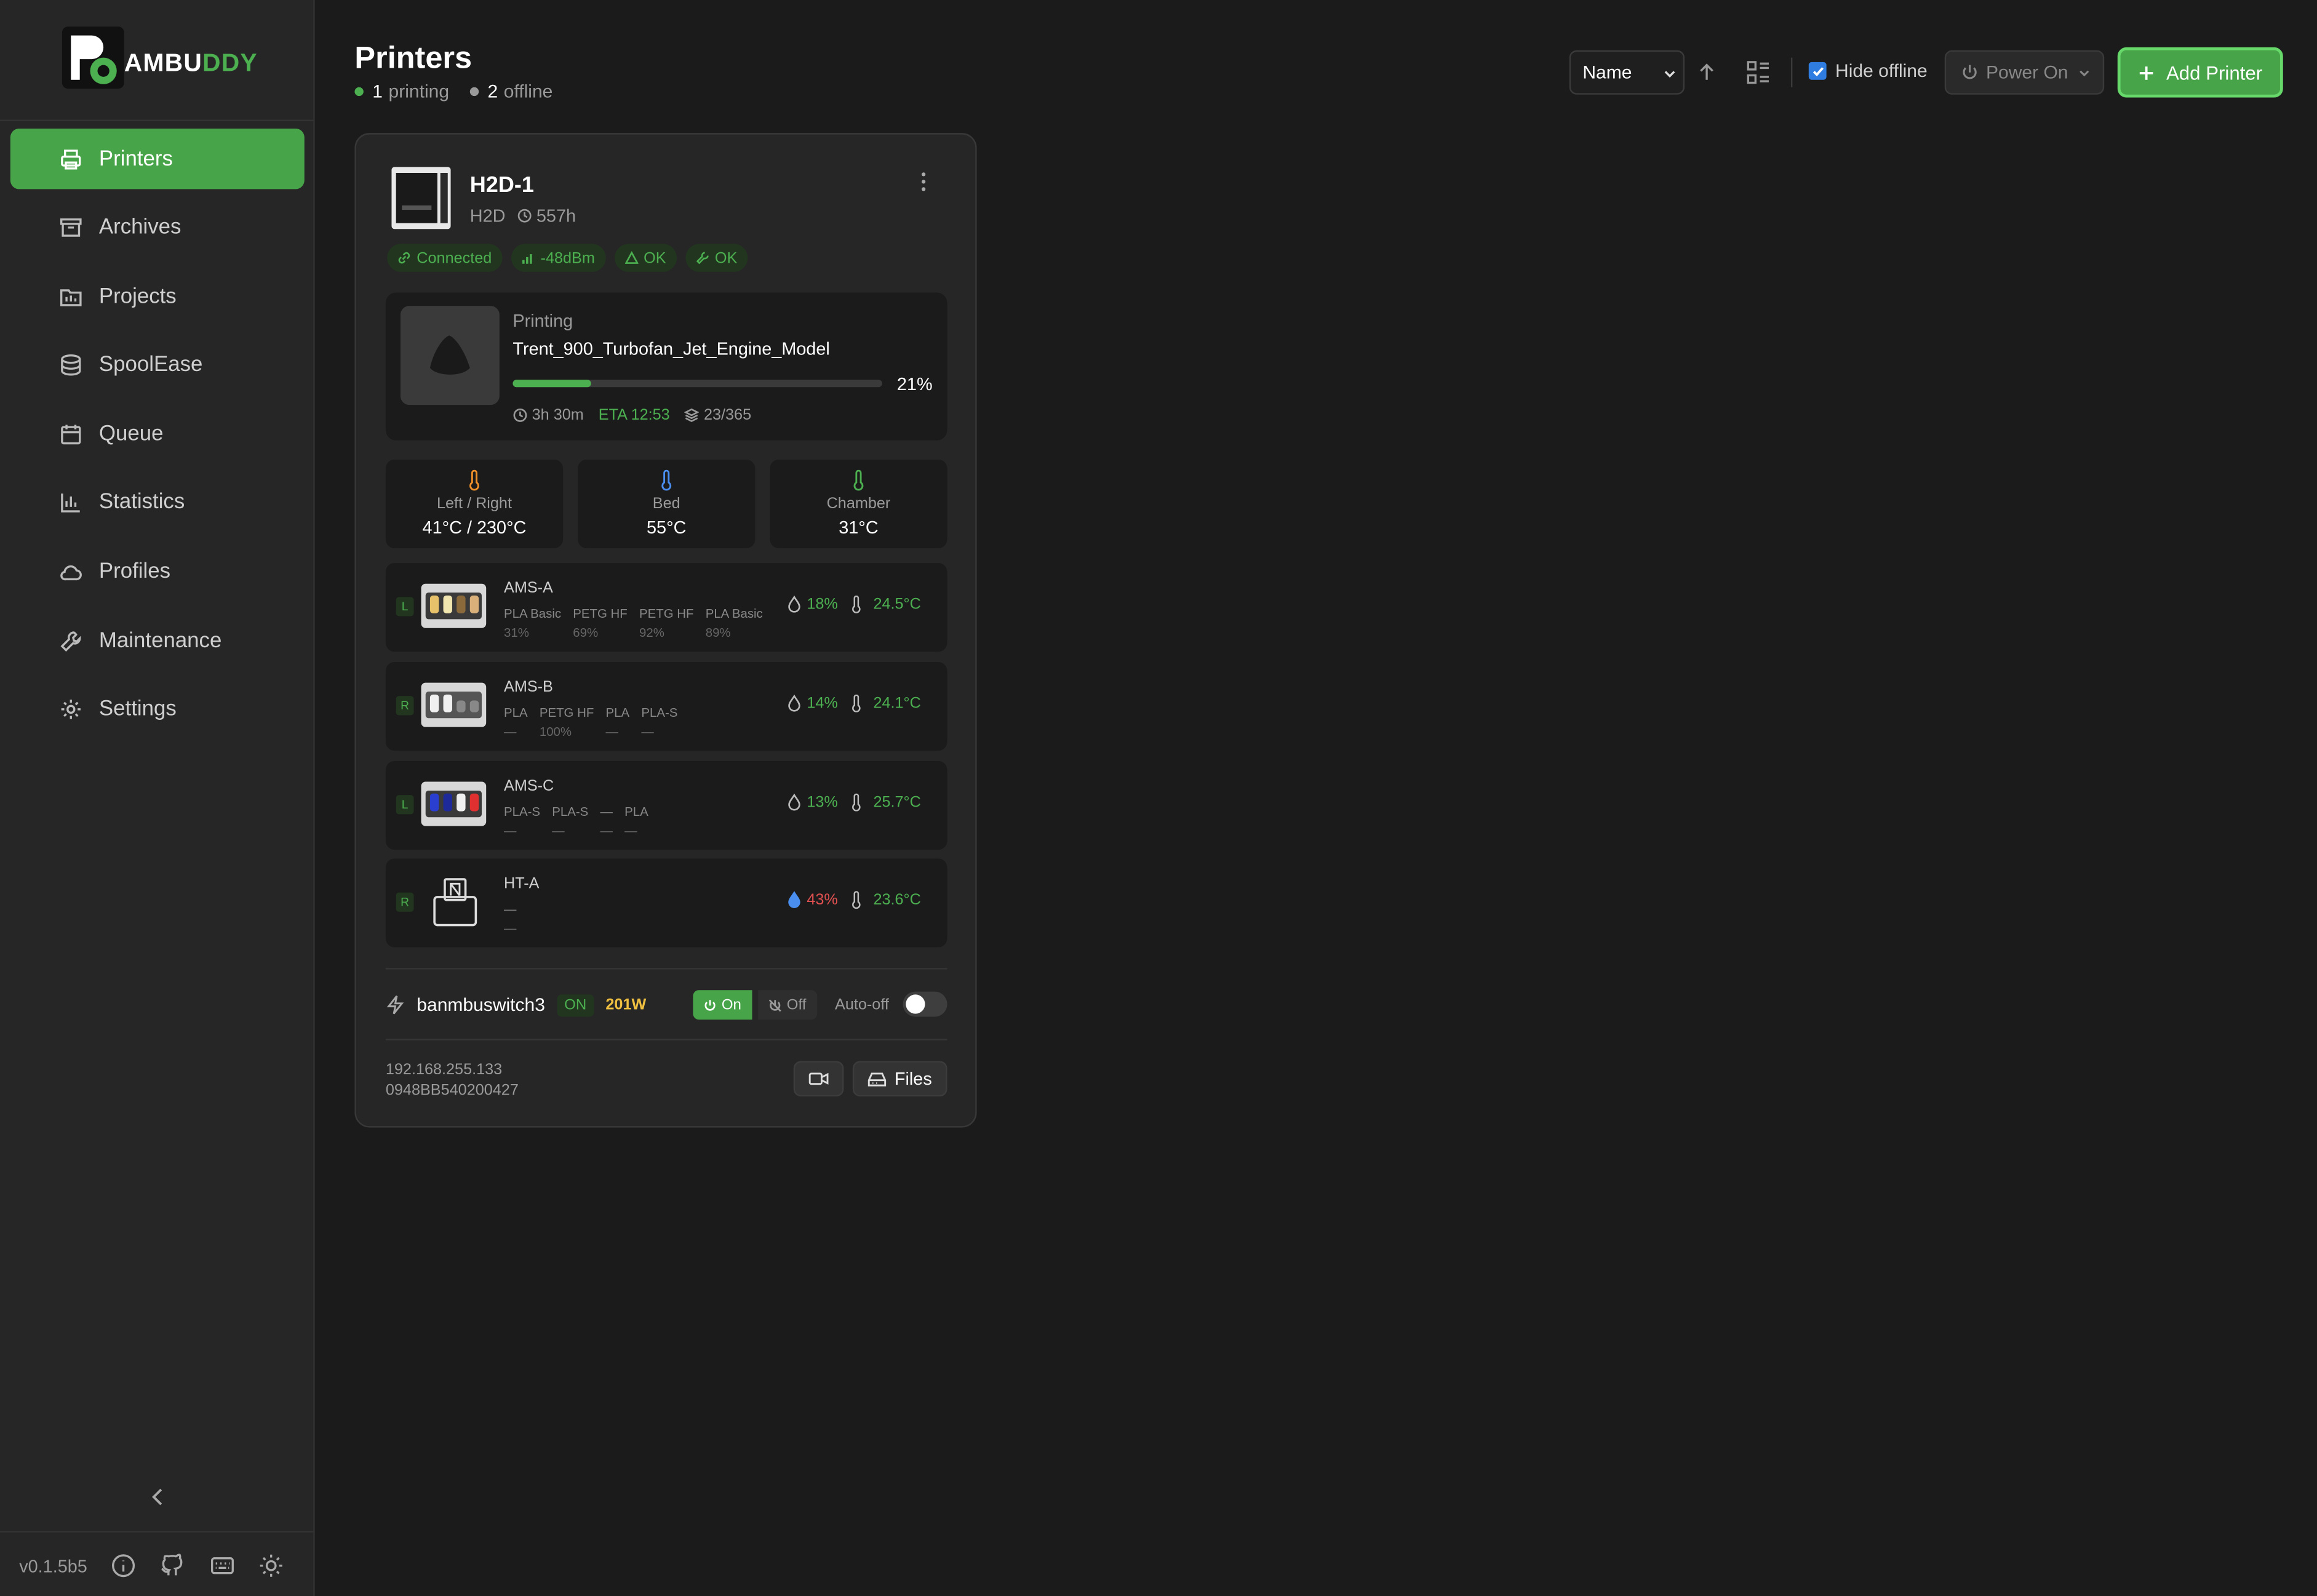  What do you see at coordinates (723, 1005) in the screenshot?
I see `plug-on-button: On` at bounding box center [723, 1005].